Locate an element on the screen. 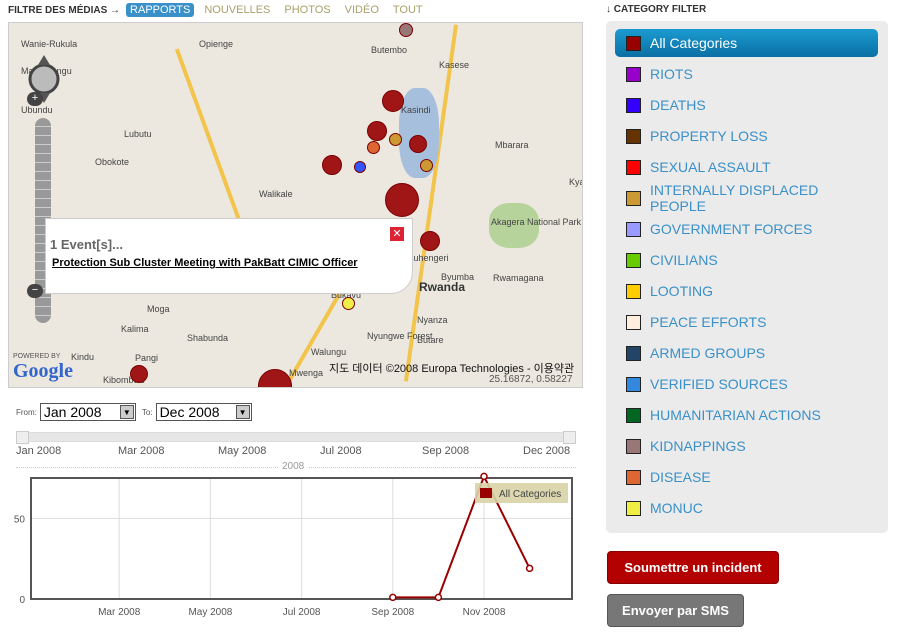  category-item: HUMANITARIAN ACTIONS is located at coordinates (746, 415).